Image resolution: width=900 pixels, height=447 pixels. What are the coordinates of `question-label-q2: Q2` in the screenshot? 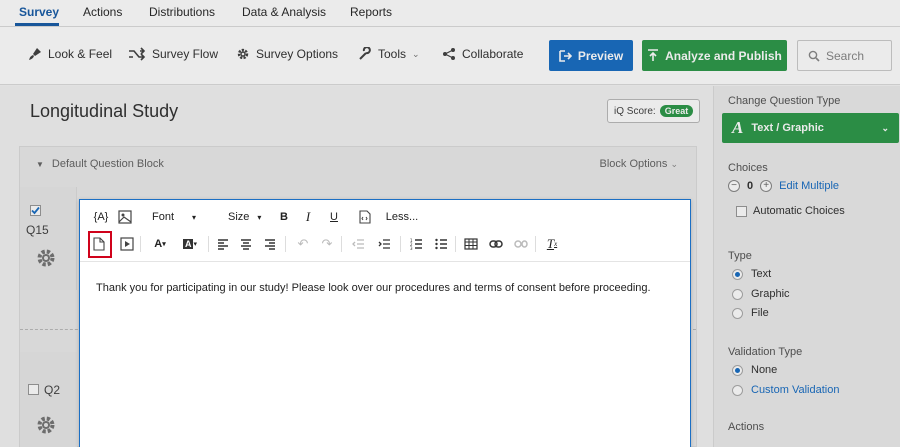 It's located at (52, 390).